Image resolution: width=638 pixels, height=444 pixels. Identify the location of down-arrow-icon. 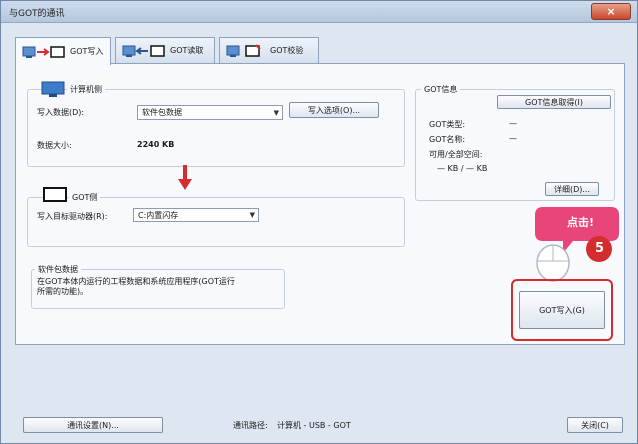
(185, 177).